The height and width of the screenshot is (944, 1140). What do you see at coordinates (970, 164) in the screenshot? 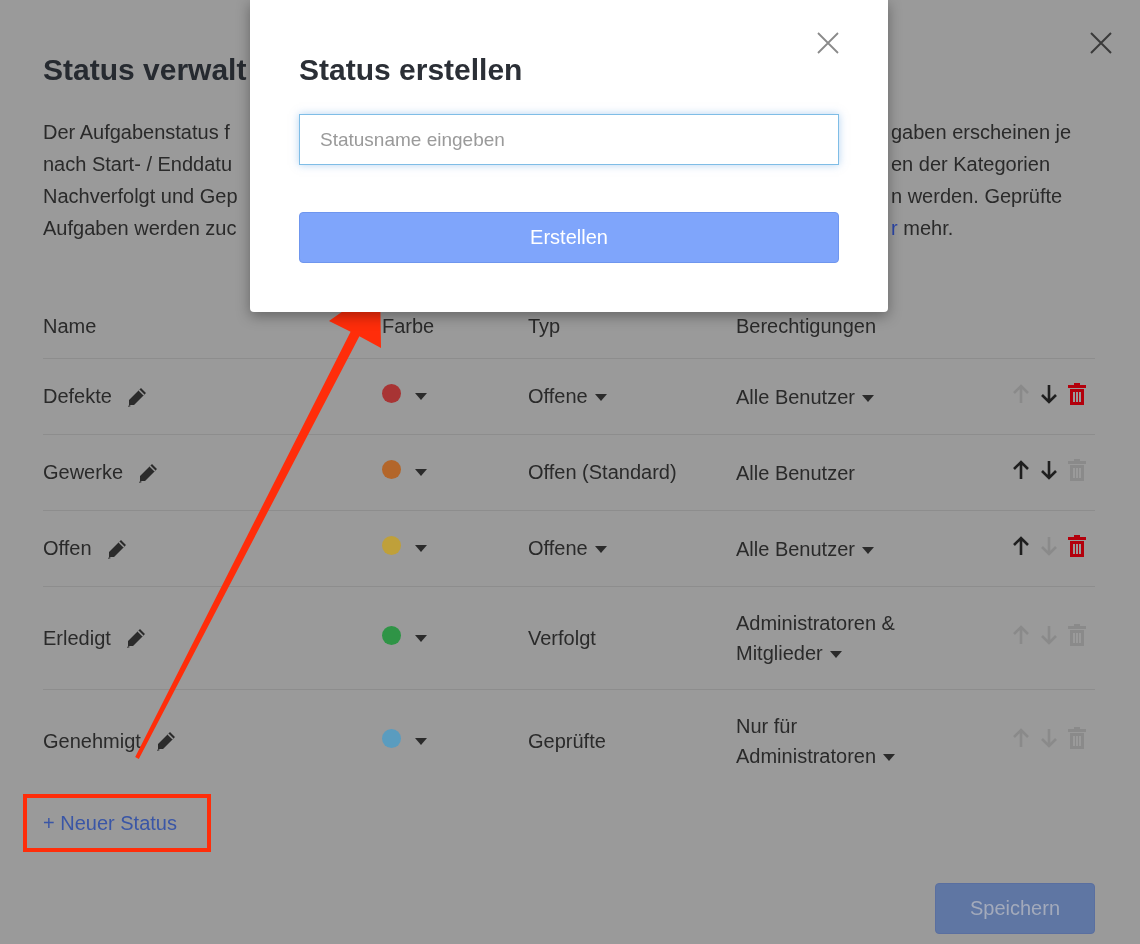
I see `description-text: en der Kategorien` at bounding box center [970, 164].